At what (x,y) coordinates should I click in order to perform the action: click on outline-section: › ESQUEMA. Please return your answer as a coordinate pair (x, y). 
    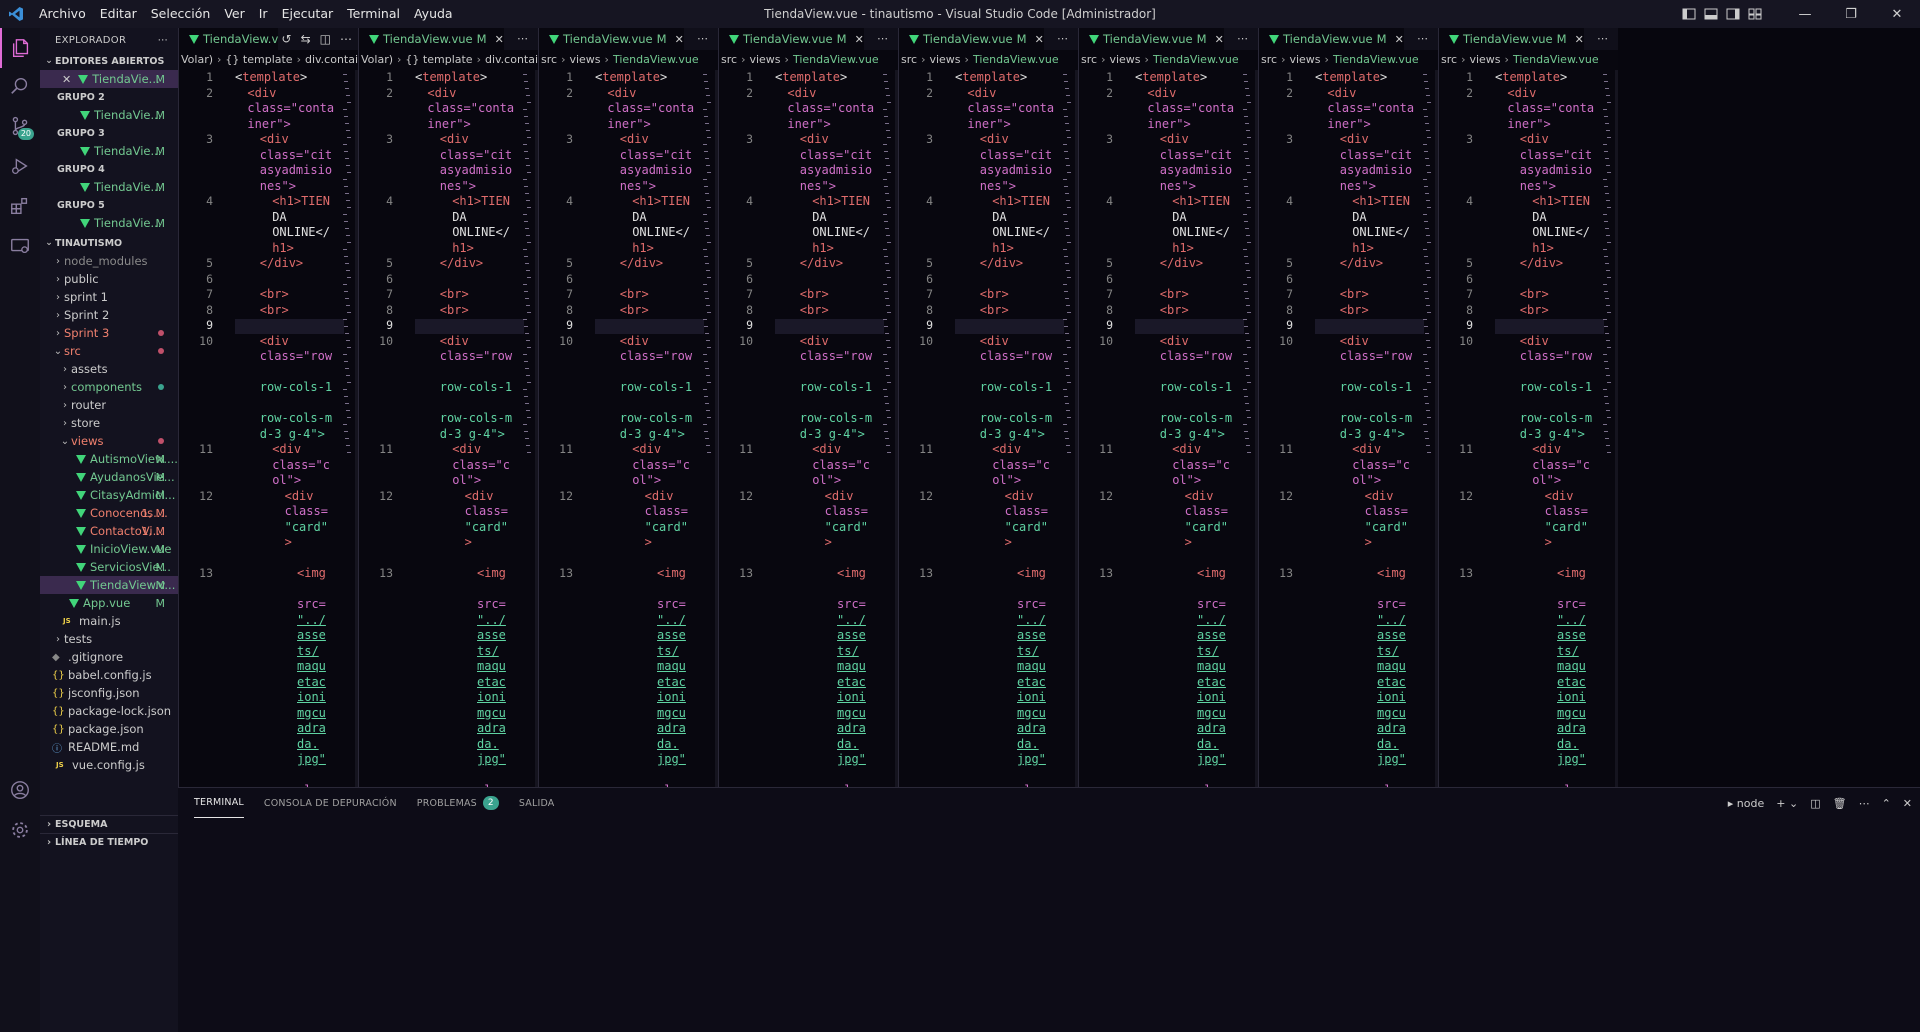
    Looking at the image, I should click on (109, 824).